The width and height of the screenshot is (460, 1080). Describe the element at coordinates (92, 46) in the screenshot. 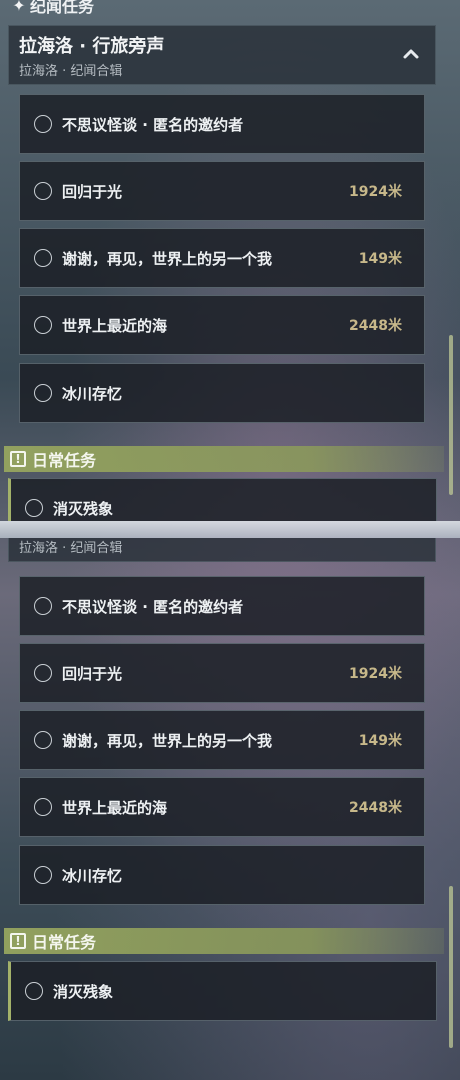

I see `group-title: 拉海洛 · 行旅旁声` at that location.